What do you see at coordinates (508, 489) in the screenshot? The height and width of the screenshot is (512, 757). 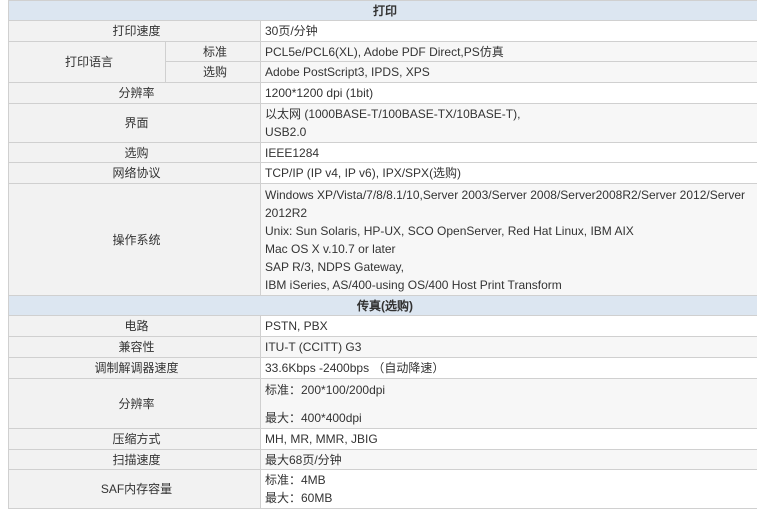 I see `value-fax-memory: 标准：4MB 最大：60MB` at bounding box center [508, 489].